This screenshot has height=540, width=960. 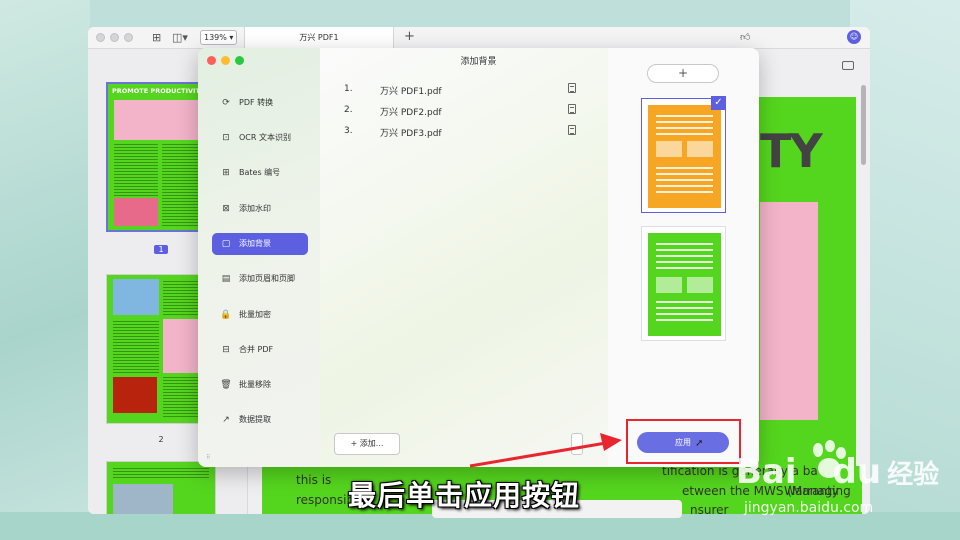 I want to click on watermark-jingyan: 经验, so click(x=913, y=475).